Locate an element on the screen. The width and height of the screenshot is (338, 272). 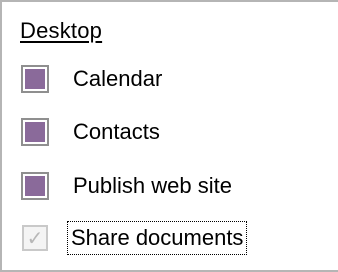
calendar-option: Calendar is located at coordinates (93, 79).